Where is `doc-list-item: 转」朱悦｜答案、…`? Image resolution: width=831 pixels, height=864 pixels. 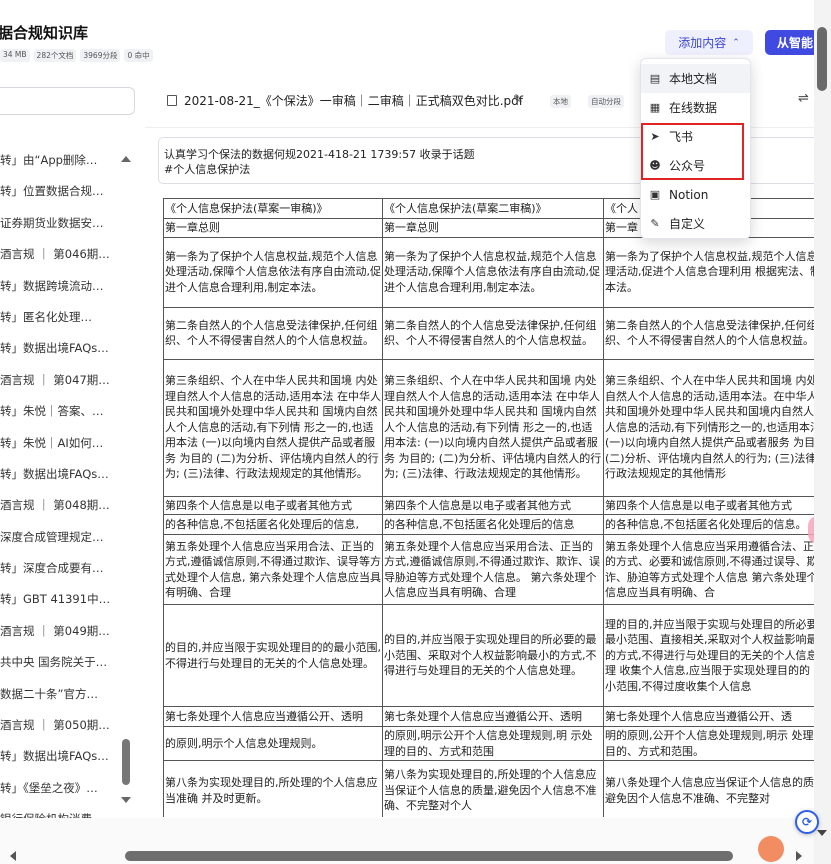
doc-list-item: 转」朱悦｜答案、… is located at coordinates (60, 411).